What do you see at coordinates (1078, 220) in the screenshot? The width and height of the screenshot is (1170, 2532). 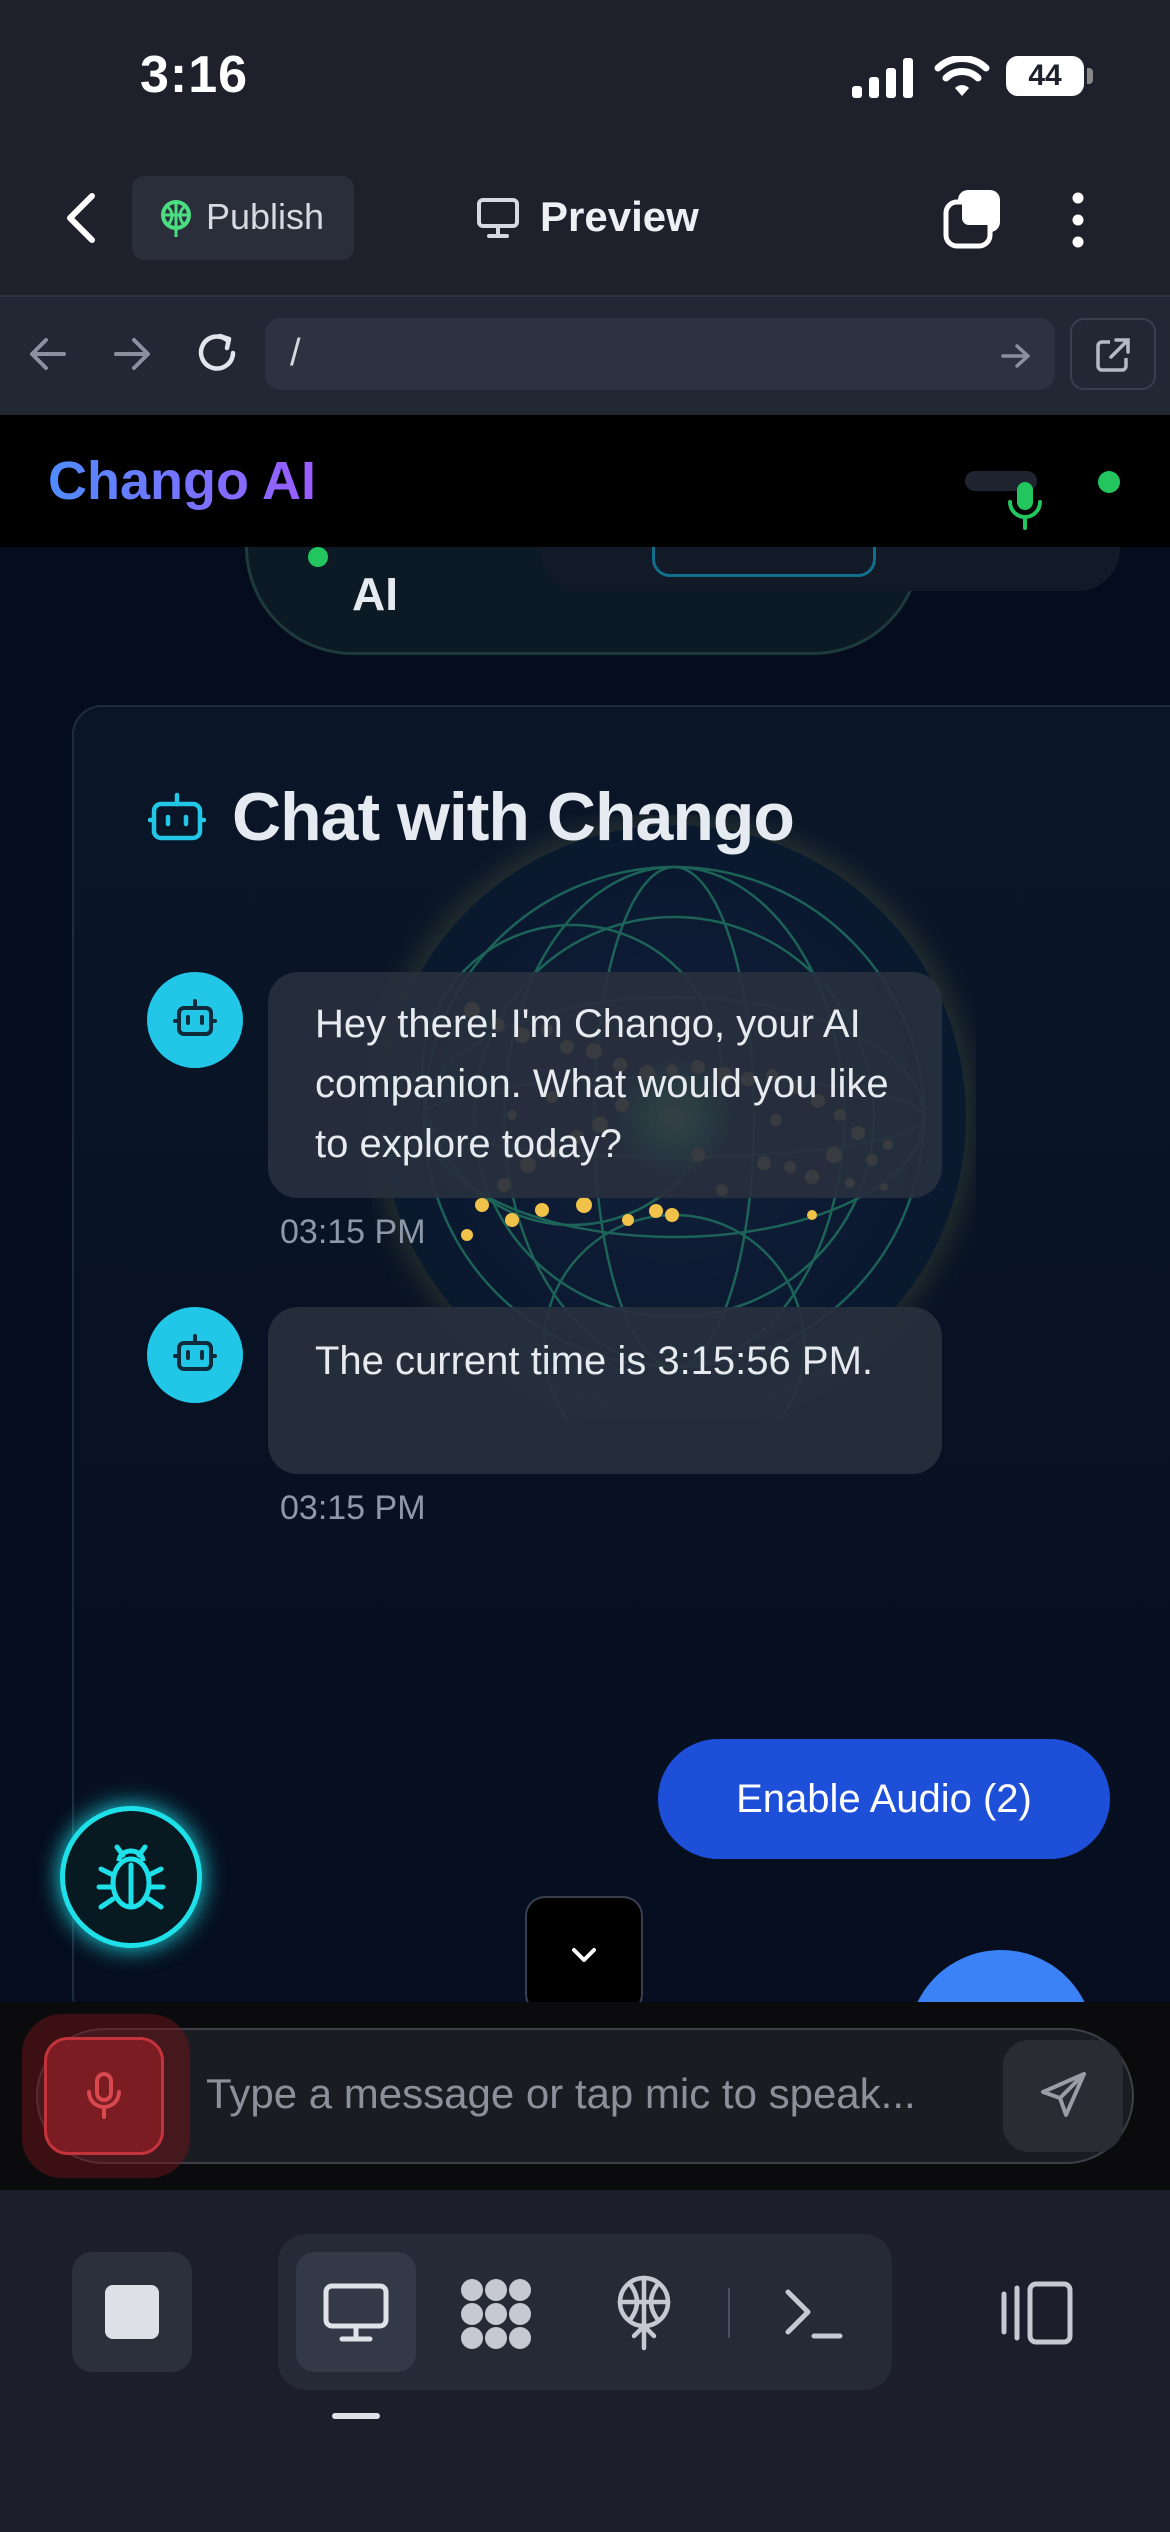 I see `more-options-icon` at bounding box center [1078, 220].